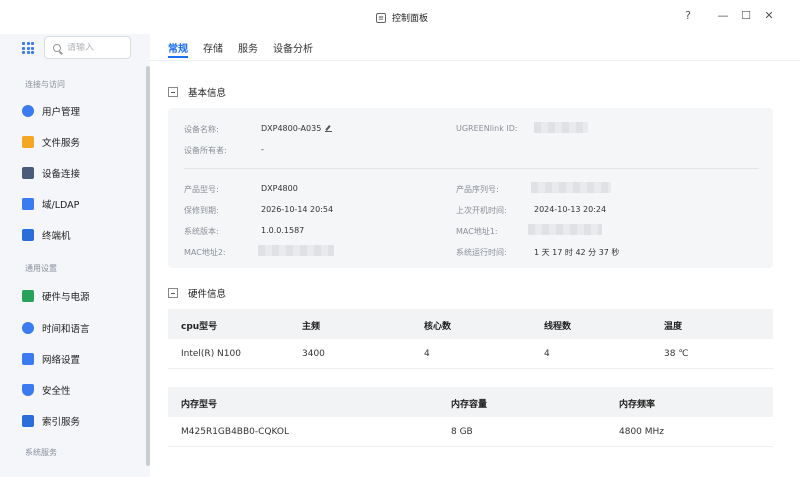  I want to click on uptime-value: 1 天 17 时 42 分 37 秒, so click(577, 252).